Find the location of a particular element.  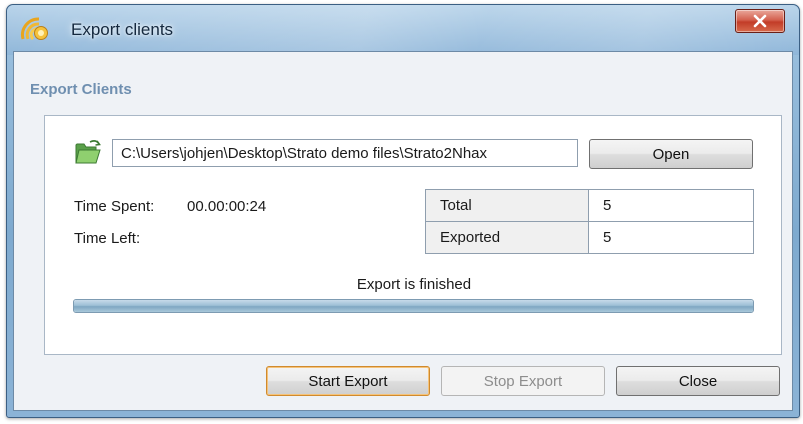

open-folder-icon is located at coordinates (88, 152).